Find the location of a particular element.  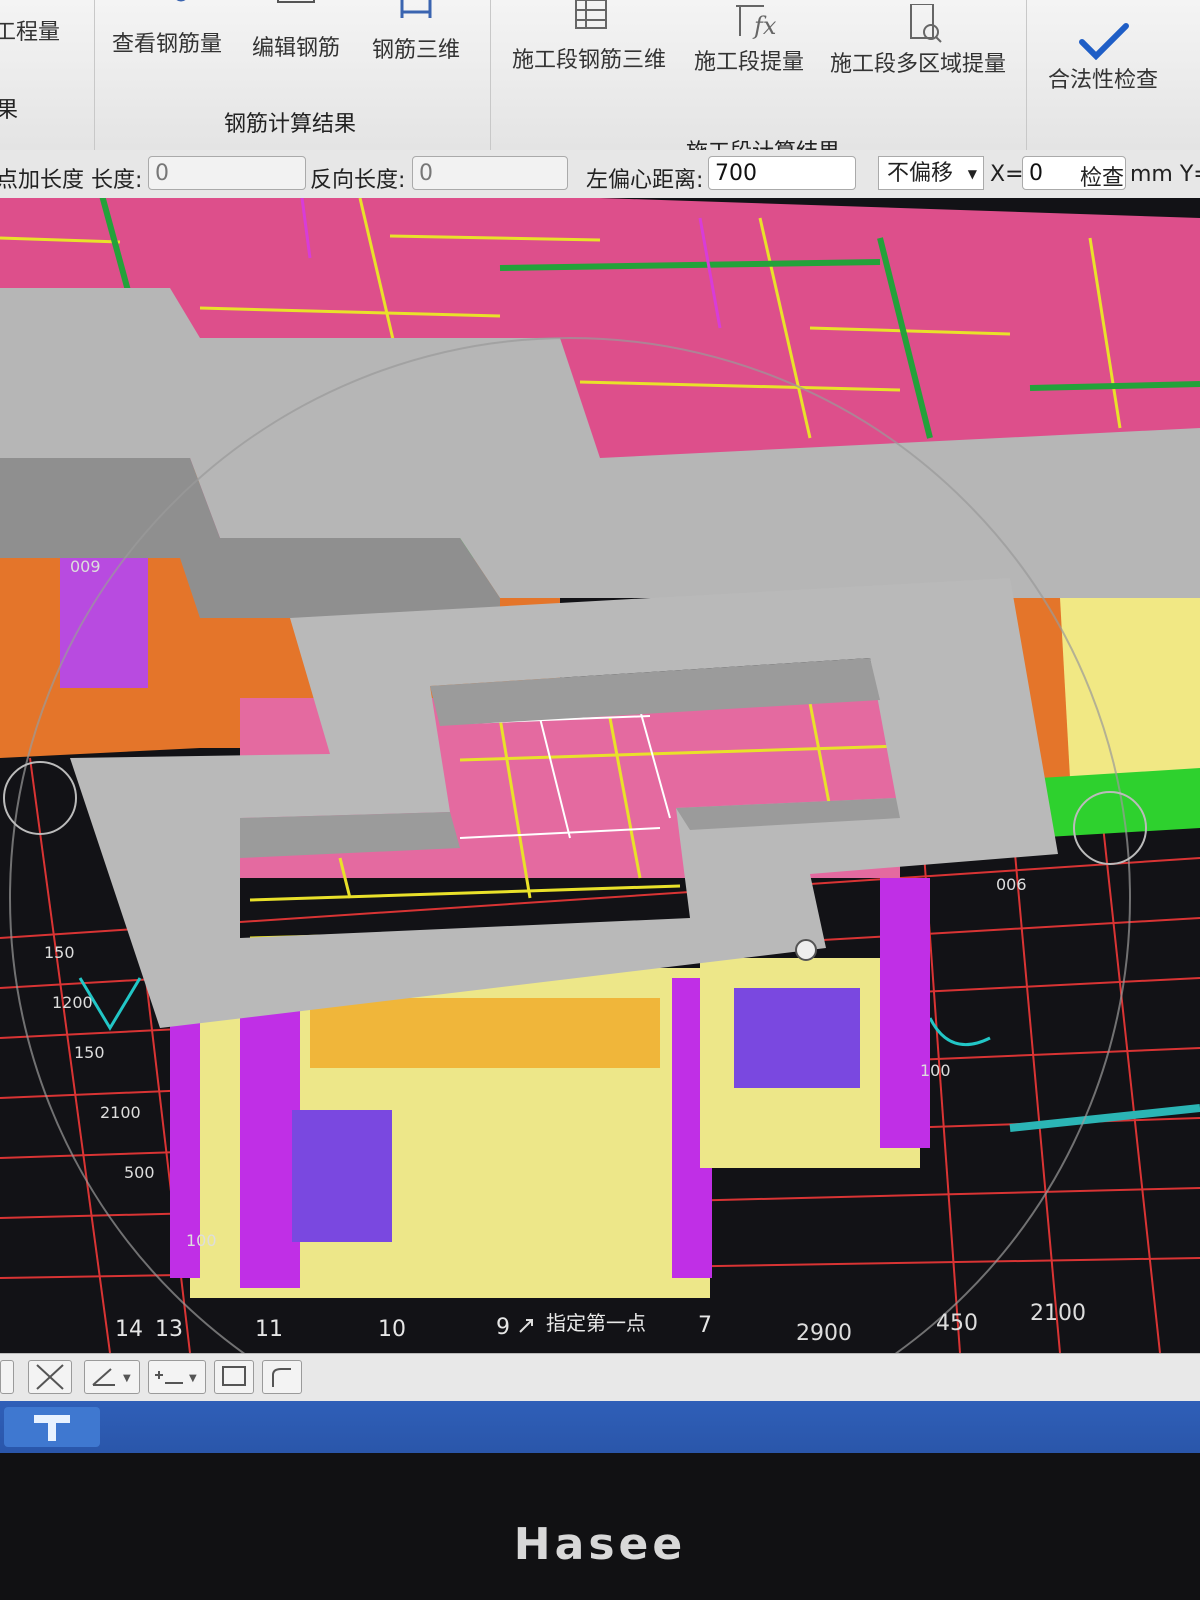

label-006: 006 is located at coordinates (1011, 884).